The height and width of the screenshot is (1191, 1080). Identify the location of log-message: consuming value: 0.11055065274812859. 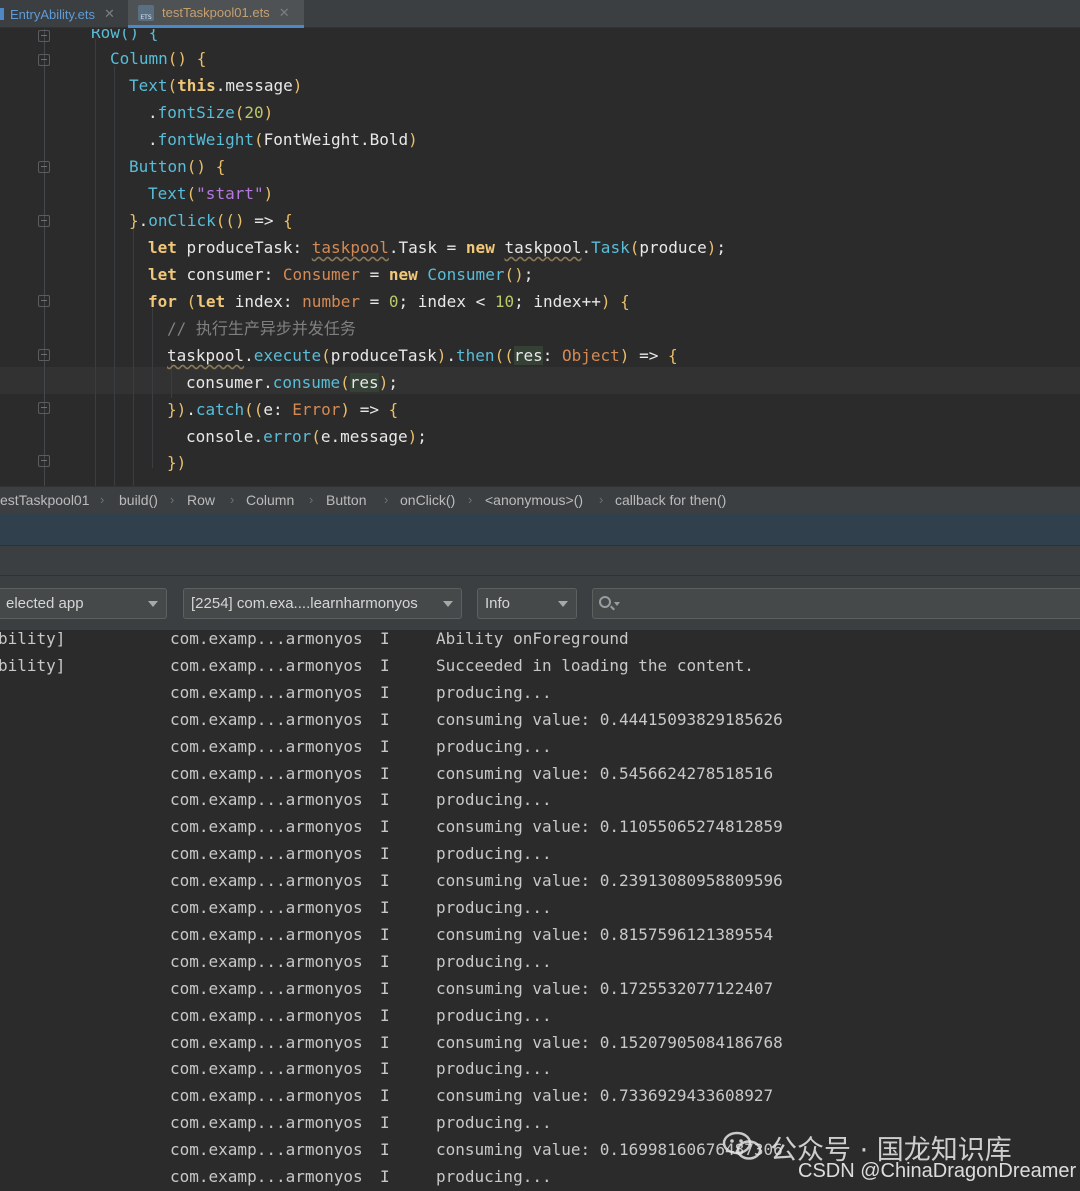
(609, 827).